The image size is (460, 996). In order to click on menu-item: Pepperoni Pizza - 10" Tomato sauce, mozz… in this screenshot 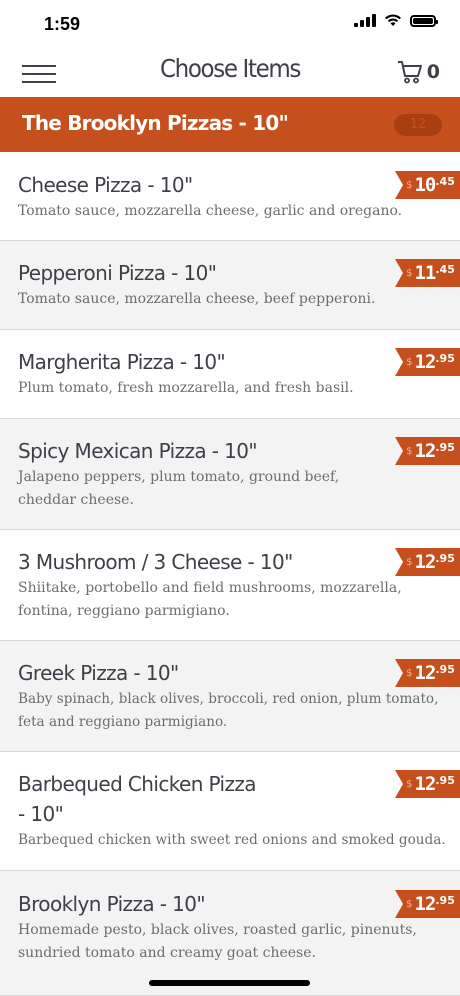, I will do `click(230, 285)`.